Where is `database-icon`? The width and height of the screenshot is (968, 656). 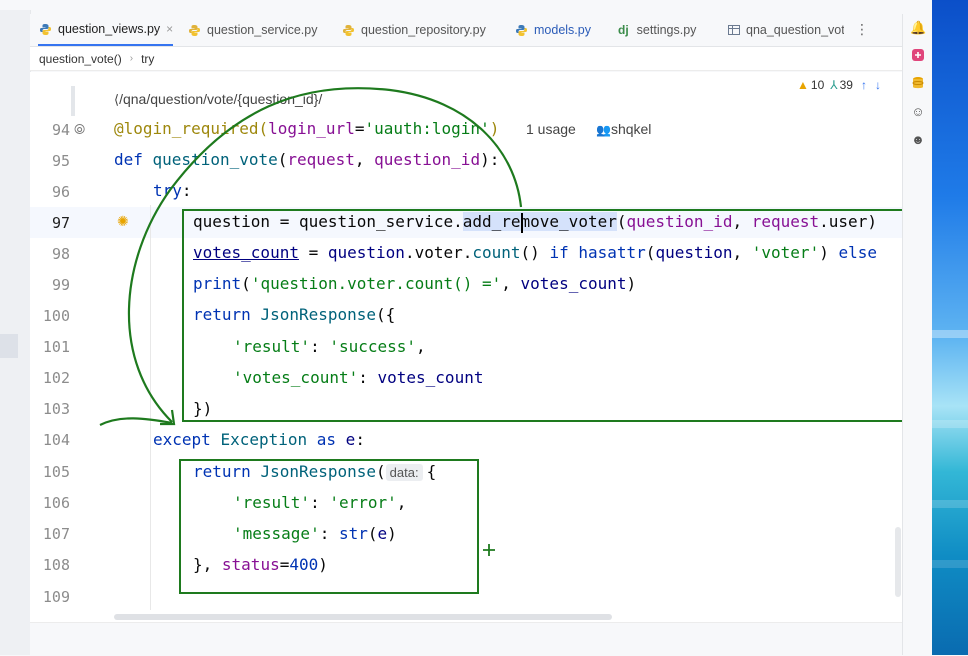
database-icon is located at coordinates (918, 84).